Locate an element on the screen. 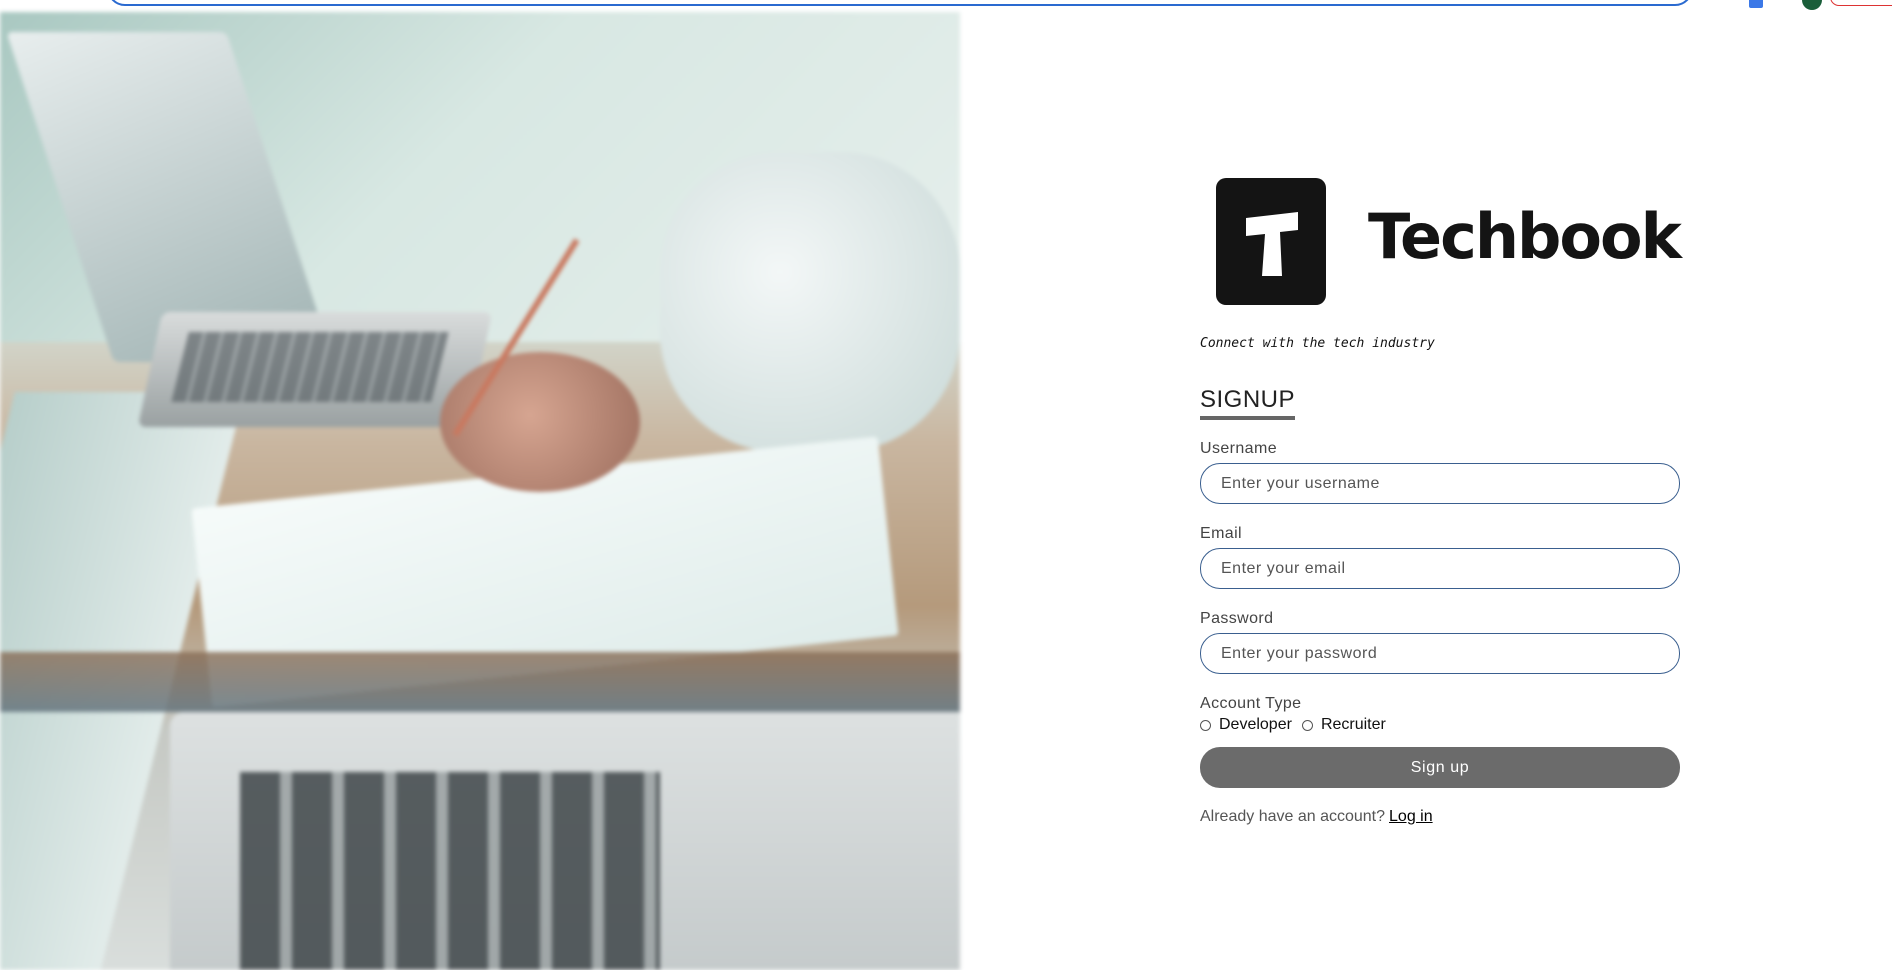 The width and height of the screenshot is (1892, 970). address-bar is located at coordinates (900, 3).